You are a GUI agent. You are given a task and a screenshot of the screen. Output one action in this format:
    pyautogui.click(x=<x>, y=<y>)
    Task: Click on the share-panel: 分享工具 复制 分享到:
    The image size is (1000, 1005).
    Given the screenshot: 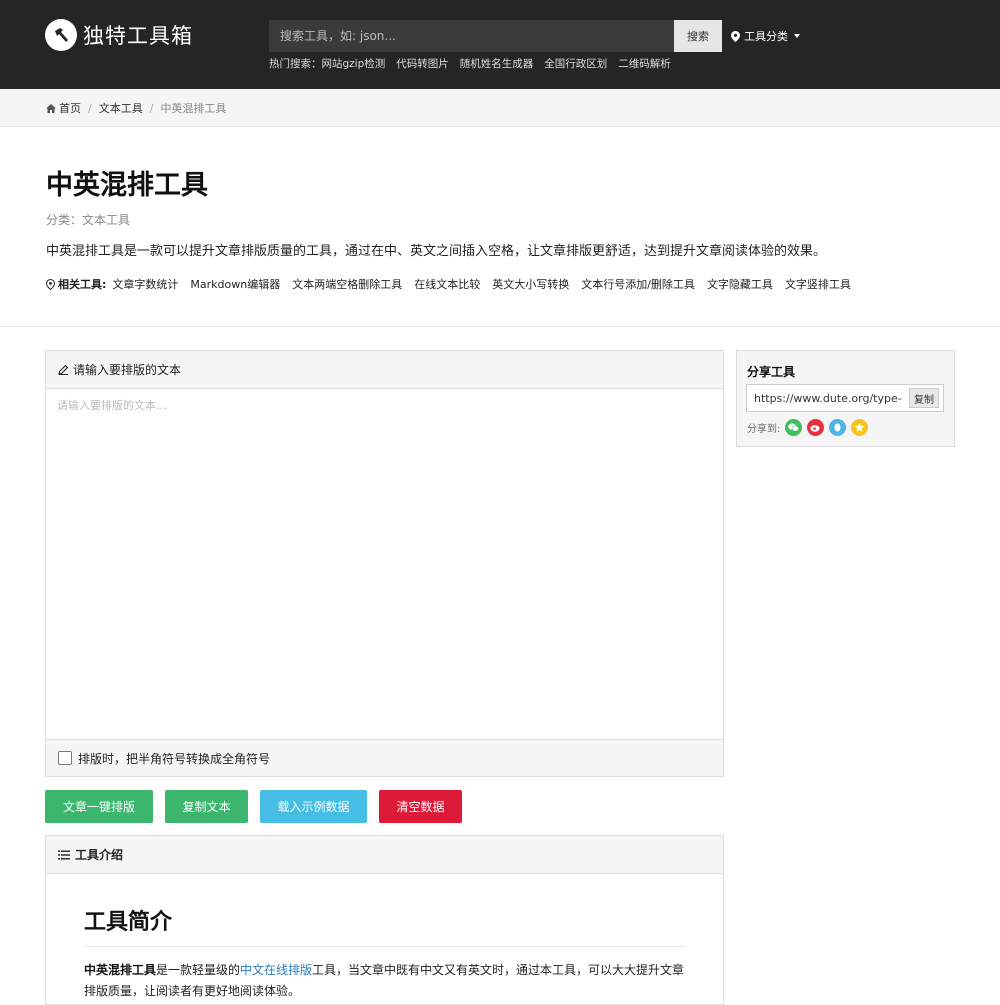 What is the action you would take?
    pyautogui.click(x=845, y=398)
    